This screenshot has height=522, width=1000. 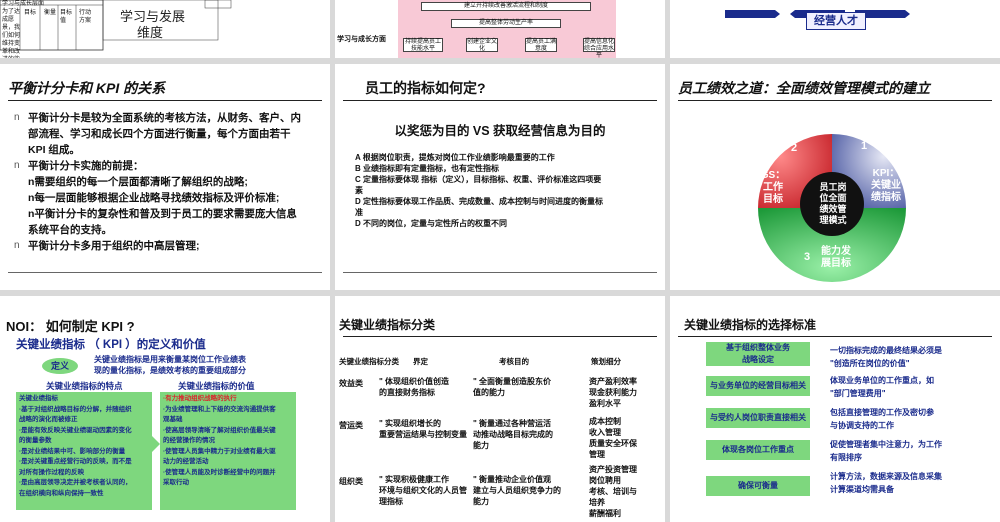 What do you see at coordinates (794, 148) in the screenshot?
I see `model-seg2-num: 2` at bounding box center [794, 148].